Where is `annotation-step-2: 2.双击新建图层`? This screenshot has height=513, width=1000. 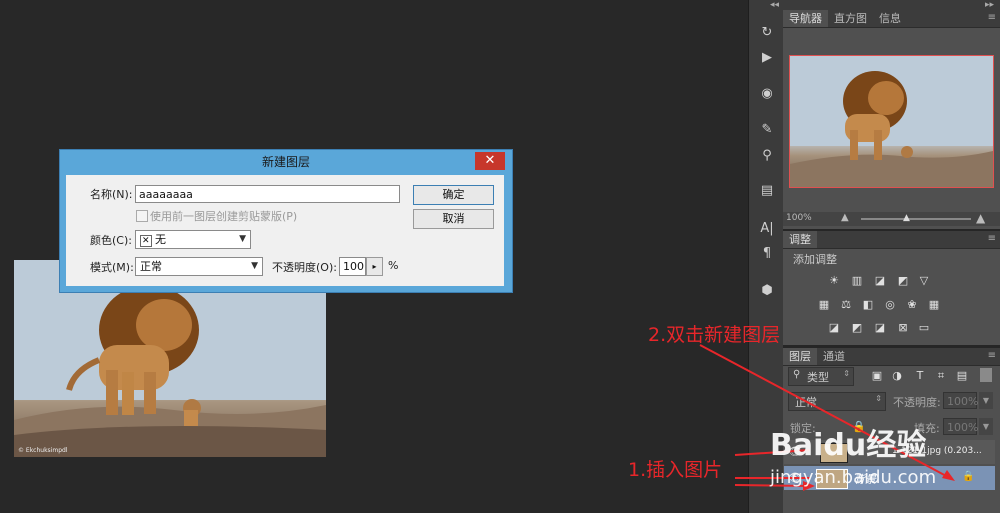
annotation-step-2: 2.双击新建图层 is located at coordinates (714, 335).